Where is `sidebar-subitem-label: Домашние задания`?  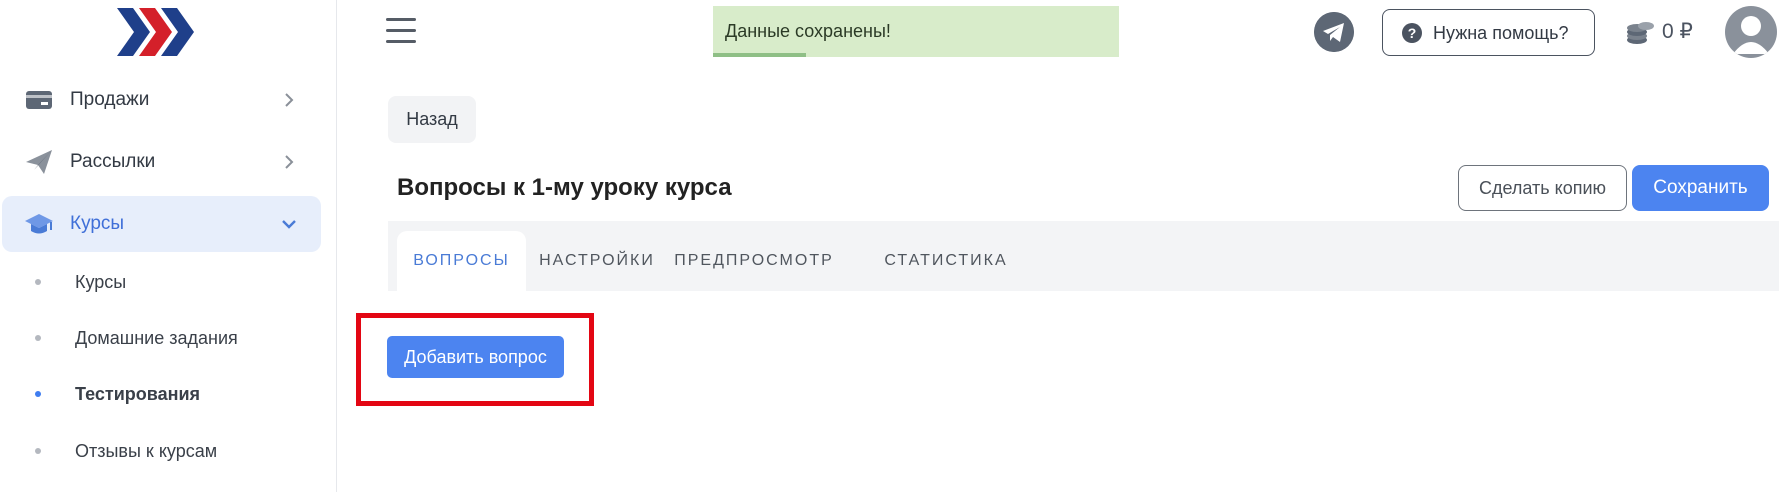
sidebar-subitem-label: Домашние задания is located at coordinates (156, 338).